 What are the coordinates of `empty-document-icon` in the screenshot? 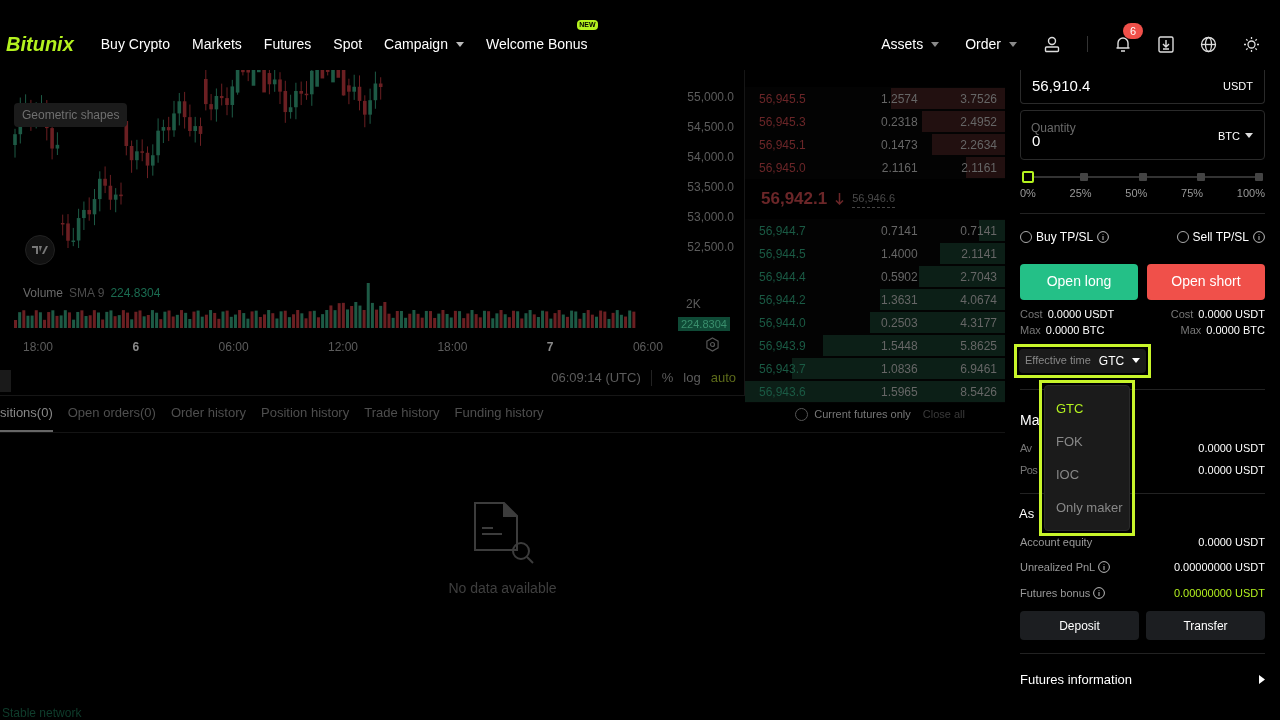 It's located at (502, 533).